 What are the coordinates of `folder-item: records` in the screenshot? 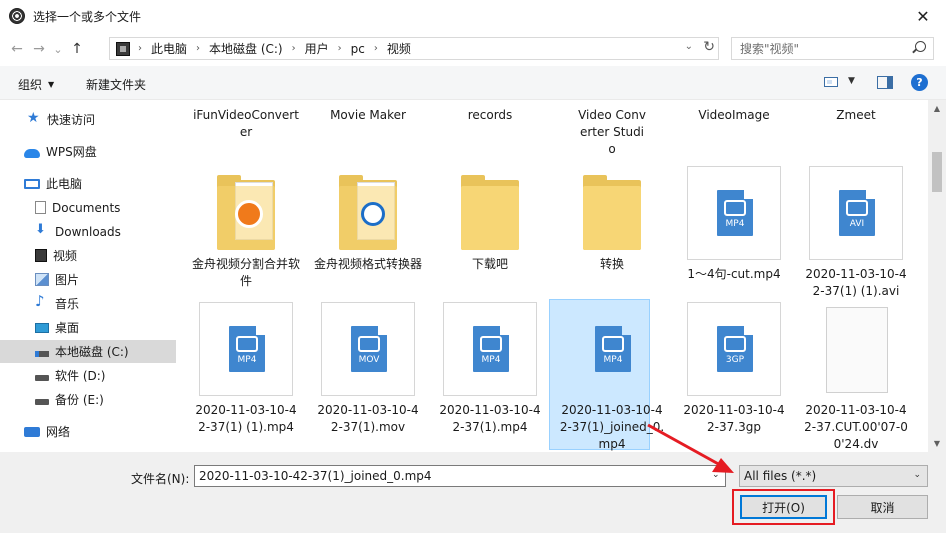 It's located at (490, 115).